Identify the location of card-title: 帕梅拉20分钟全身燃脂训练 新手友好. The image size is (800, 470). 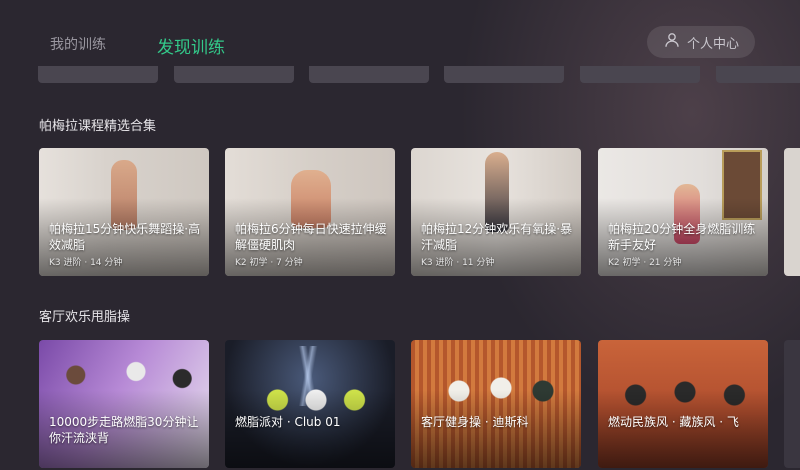
(682, 237).